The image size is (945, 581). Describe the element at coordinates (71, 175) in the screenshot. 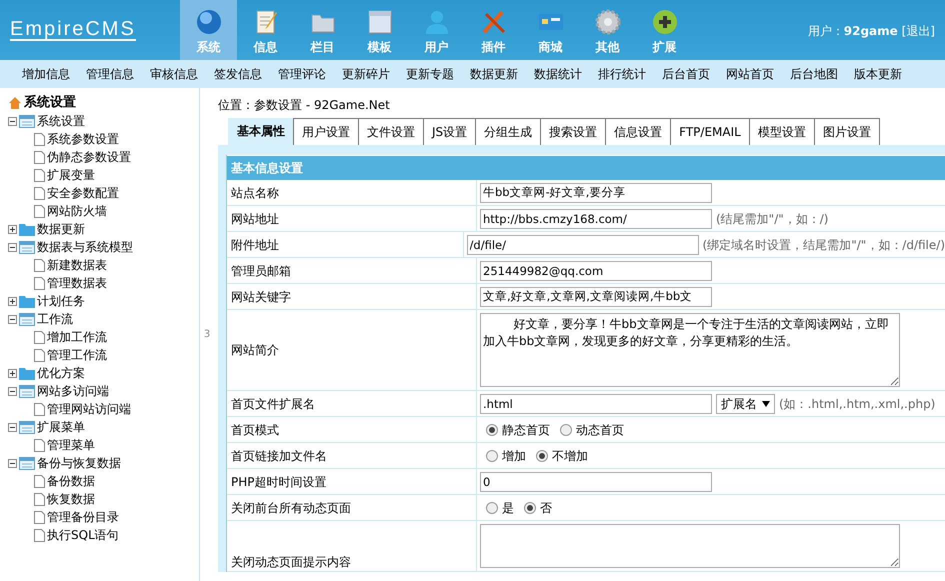

I see `tree-item: 扩展变量` at that location.